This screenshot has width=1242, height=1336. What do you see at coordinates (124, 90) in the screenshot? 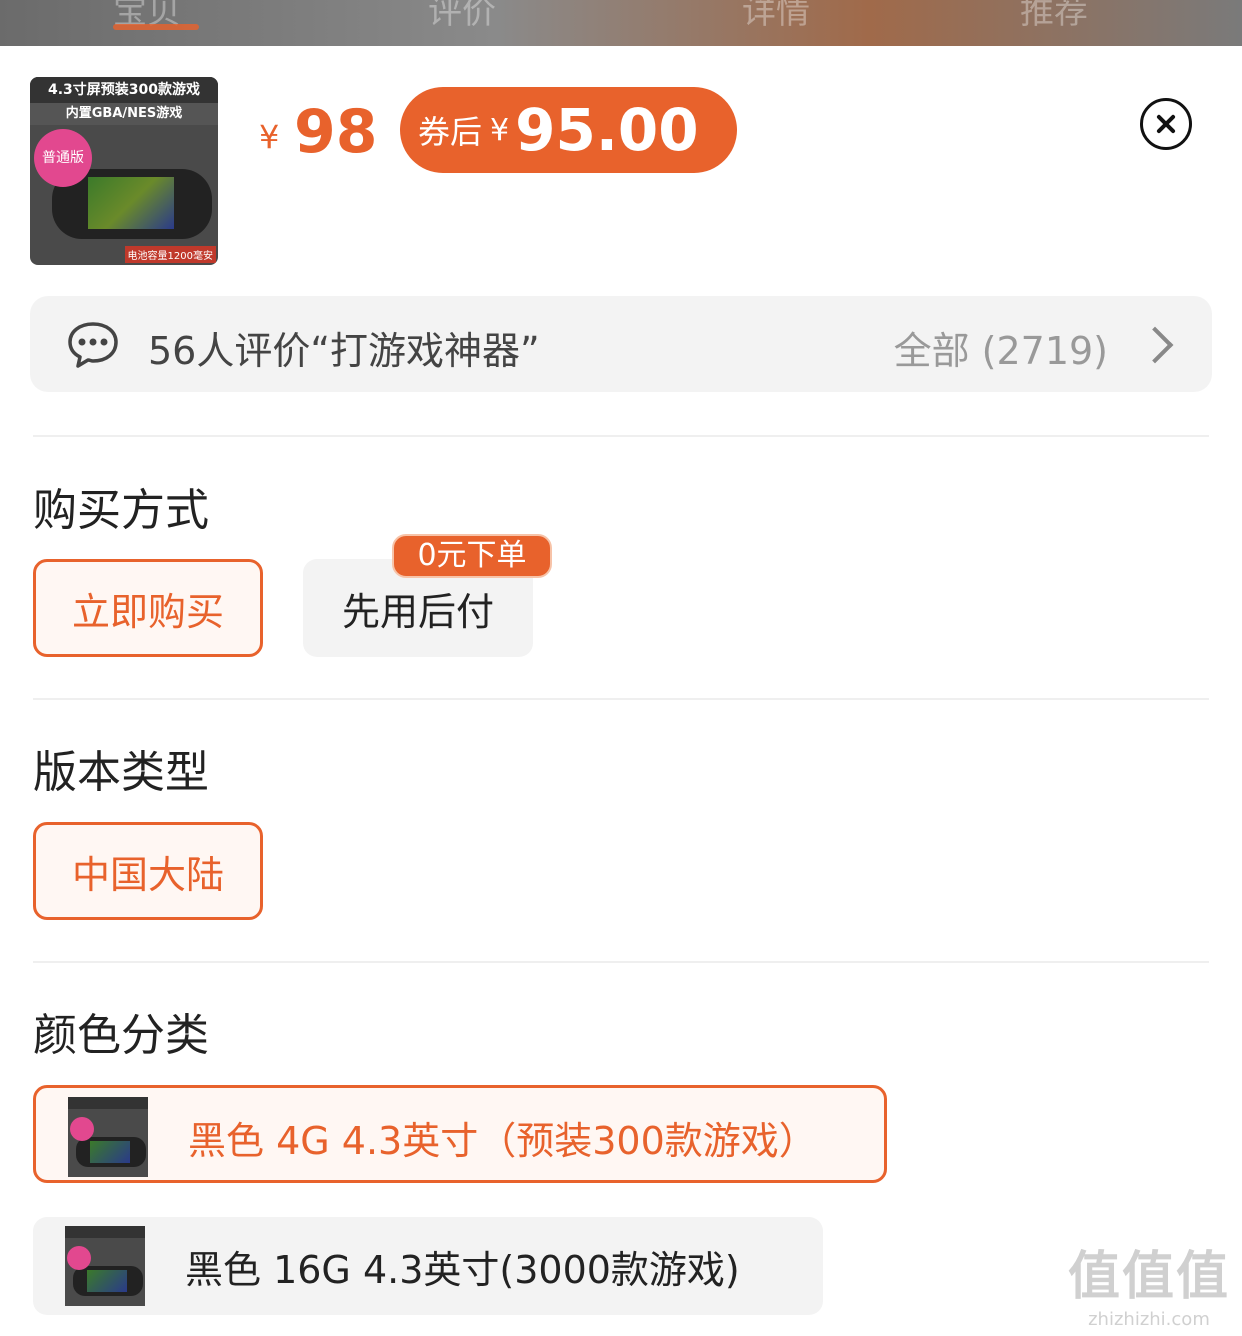
I see `thumb-caption-1: 4.3寸屏预装300款游戏` at bounding box center [124, 90].